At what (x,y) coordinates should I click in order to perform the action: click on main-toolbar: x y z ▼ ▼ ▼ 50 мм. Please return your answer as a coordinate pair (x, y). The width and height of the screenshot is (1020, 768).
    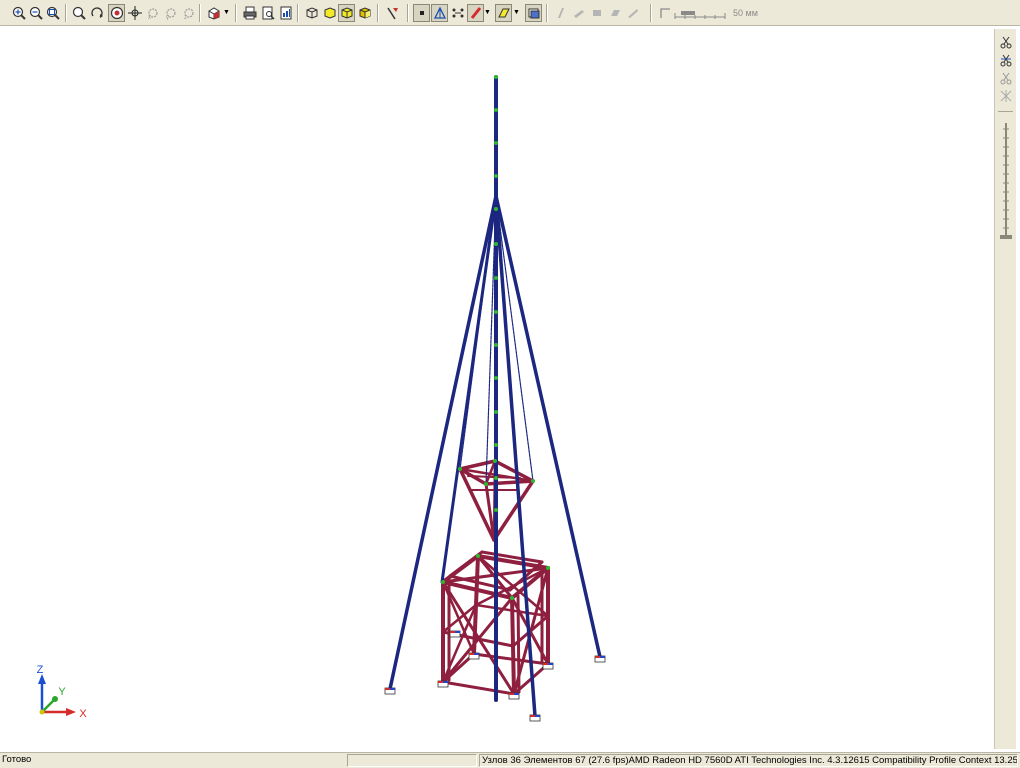
    Looking at the image, I should click on (510, 13).